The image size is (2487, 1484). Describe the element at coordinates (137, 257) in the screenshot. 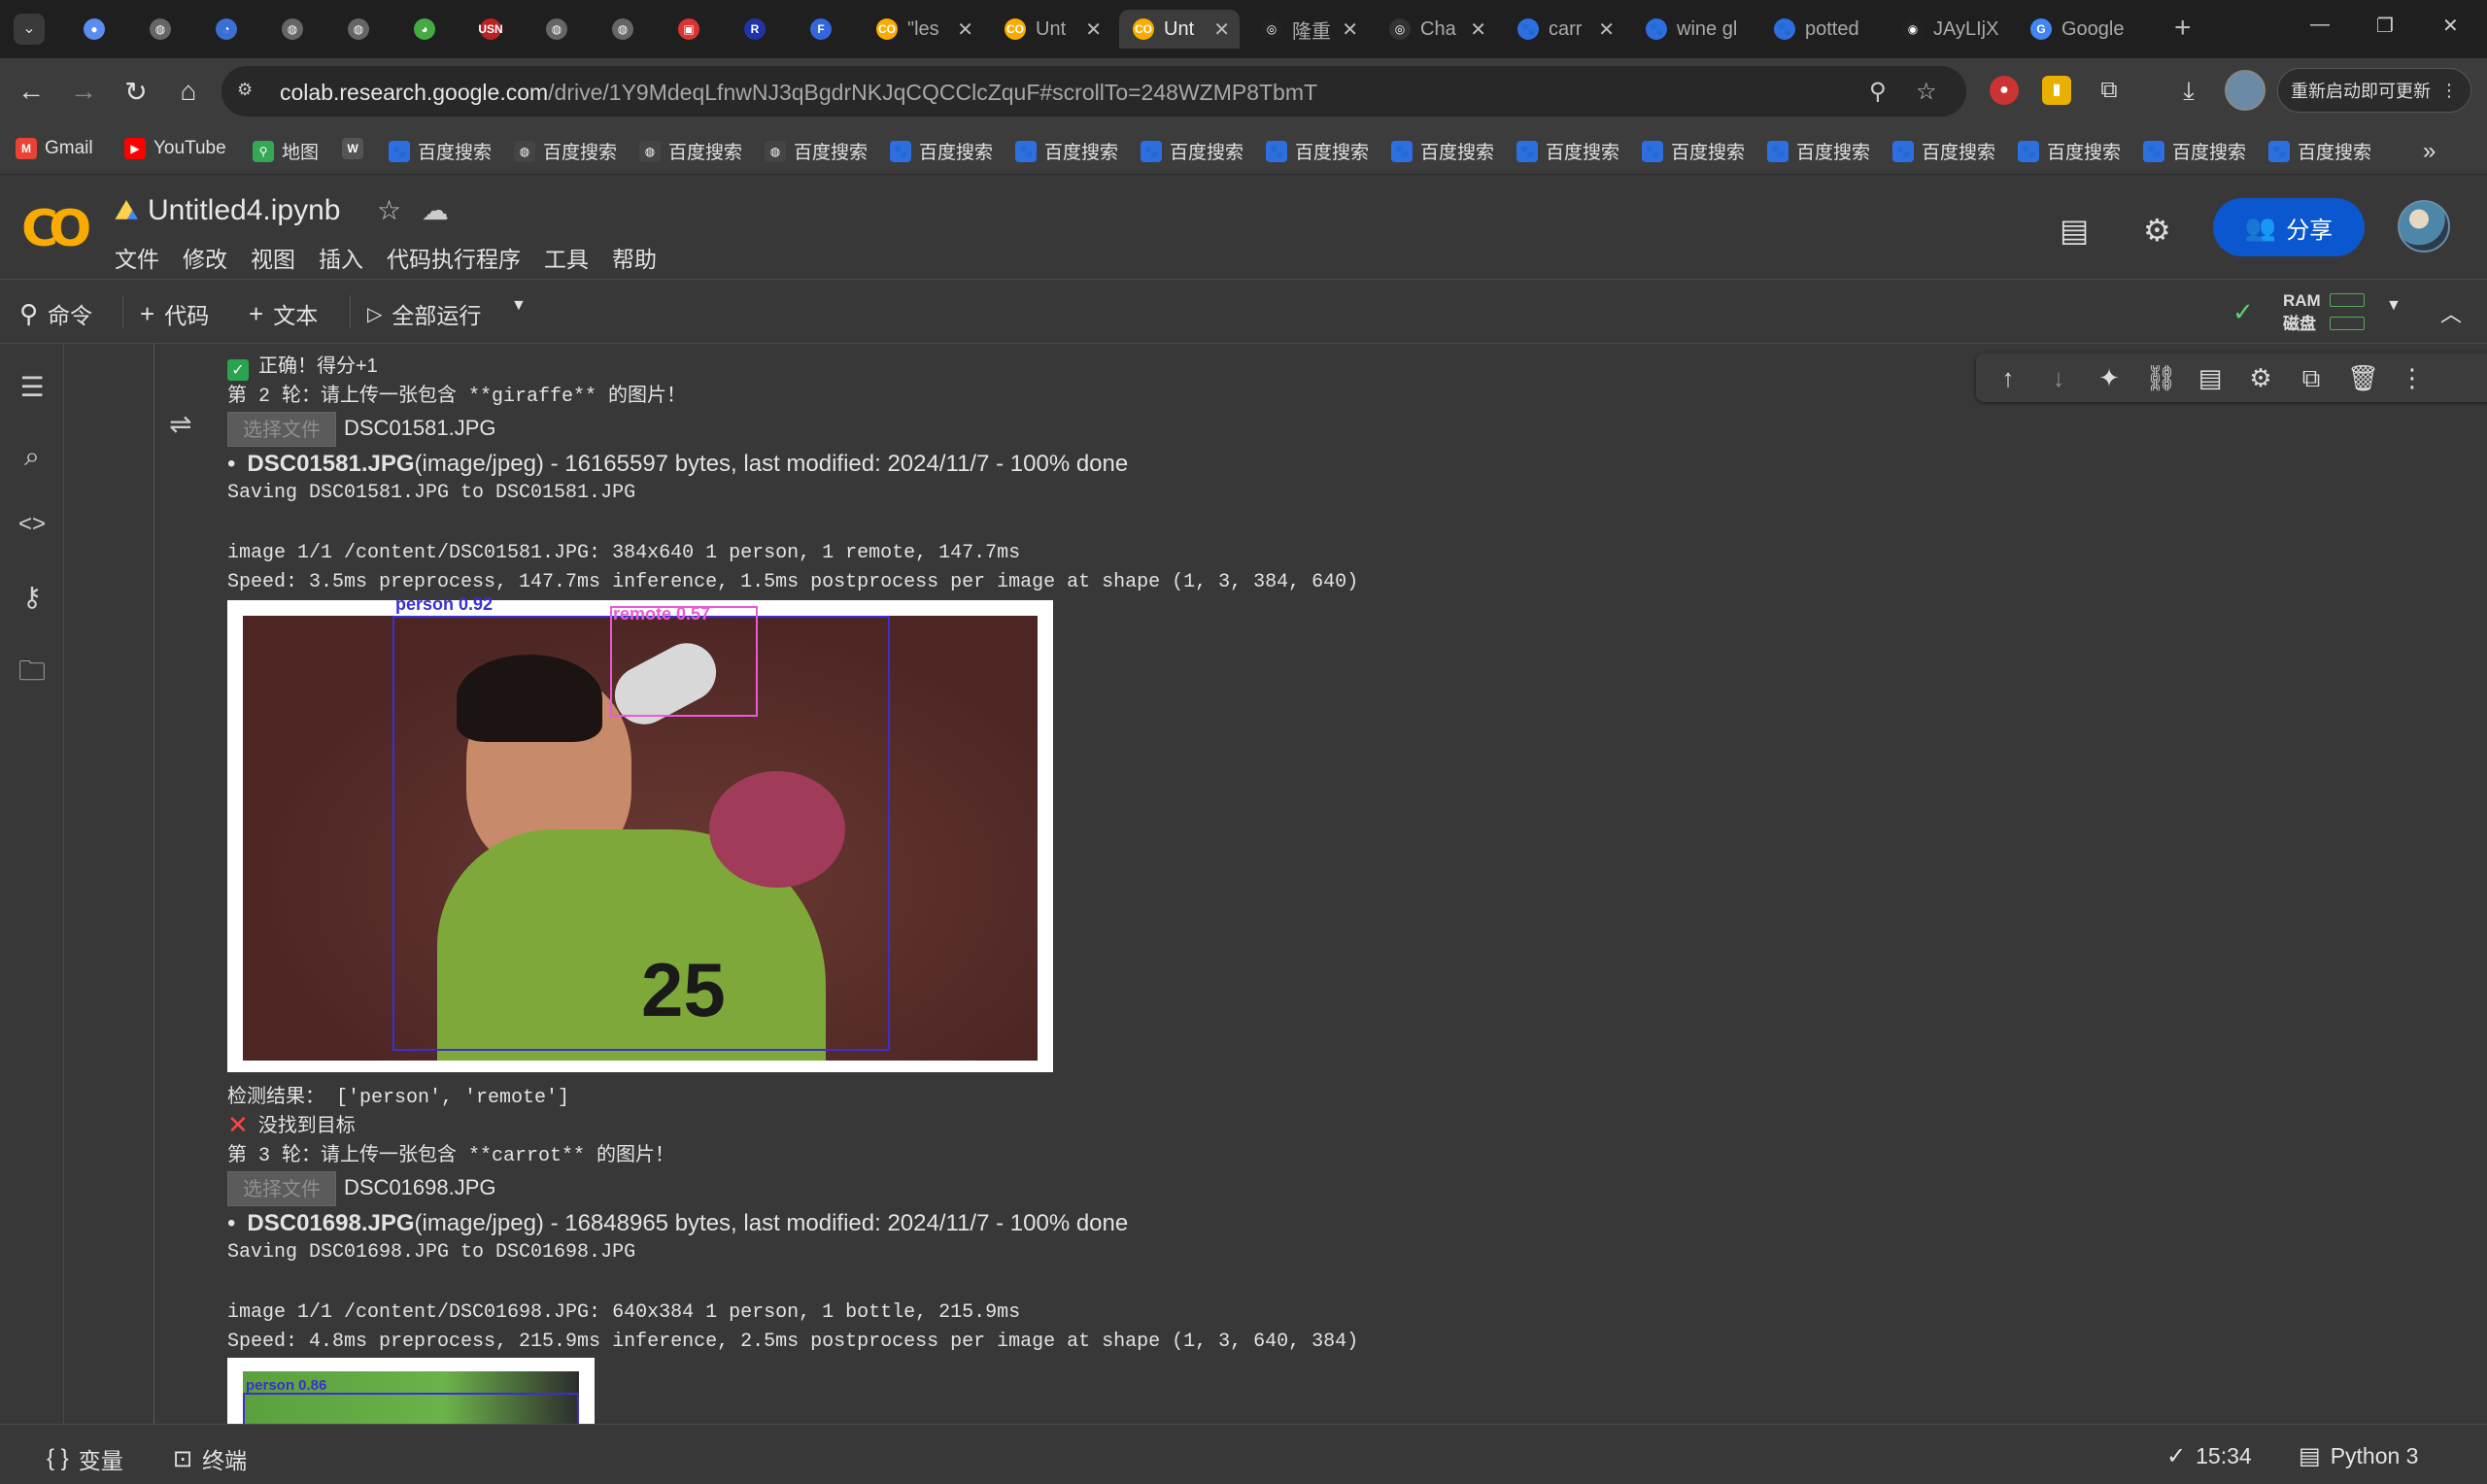

I see `menu-item: 文件` at that location.